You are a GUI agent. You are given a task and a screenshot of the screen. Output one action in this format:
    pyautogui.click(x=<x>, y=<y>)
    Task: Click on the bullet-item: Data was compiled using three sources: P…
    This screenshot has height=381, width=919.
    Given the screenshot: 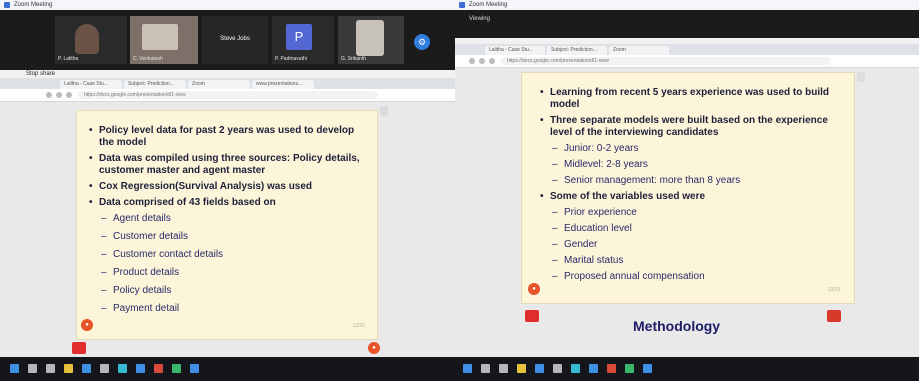 What is the action you would take?
    pyautogui.click(x=229, y=165)
    